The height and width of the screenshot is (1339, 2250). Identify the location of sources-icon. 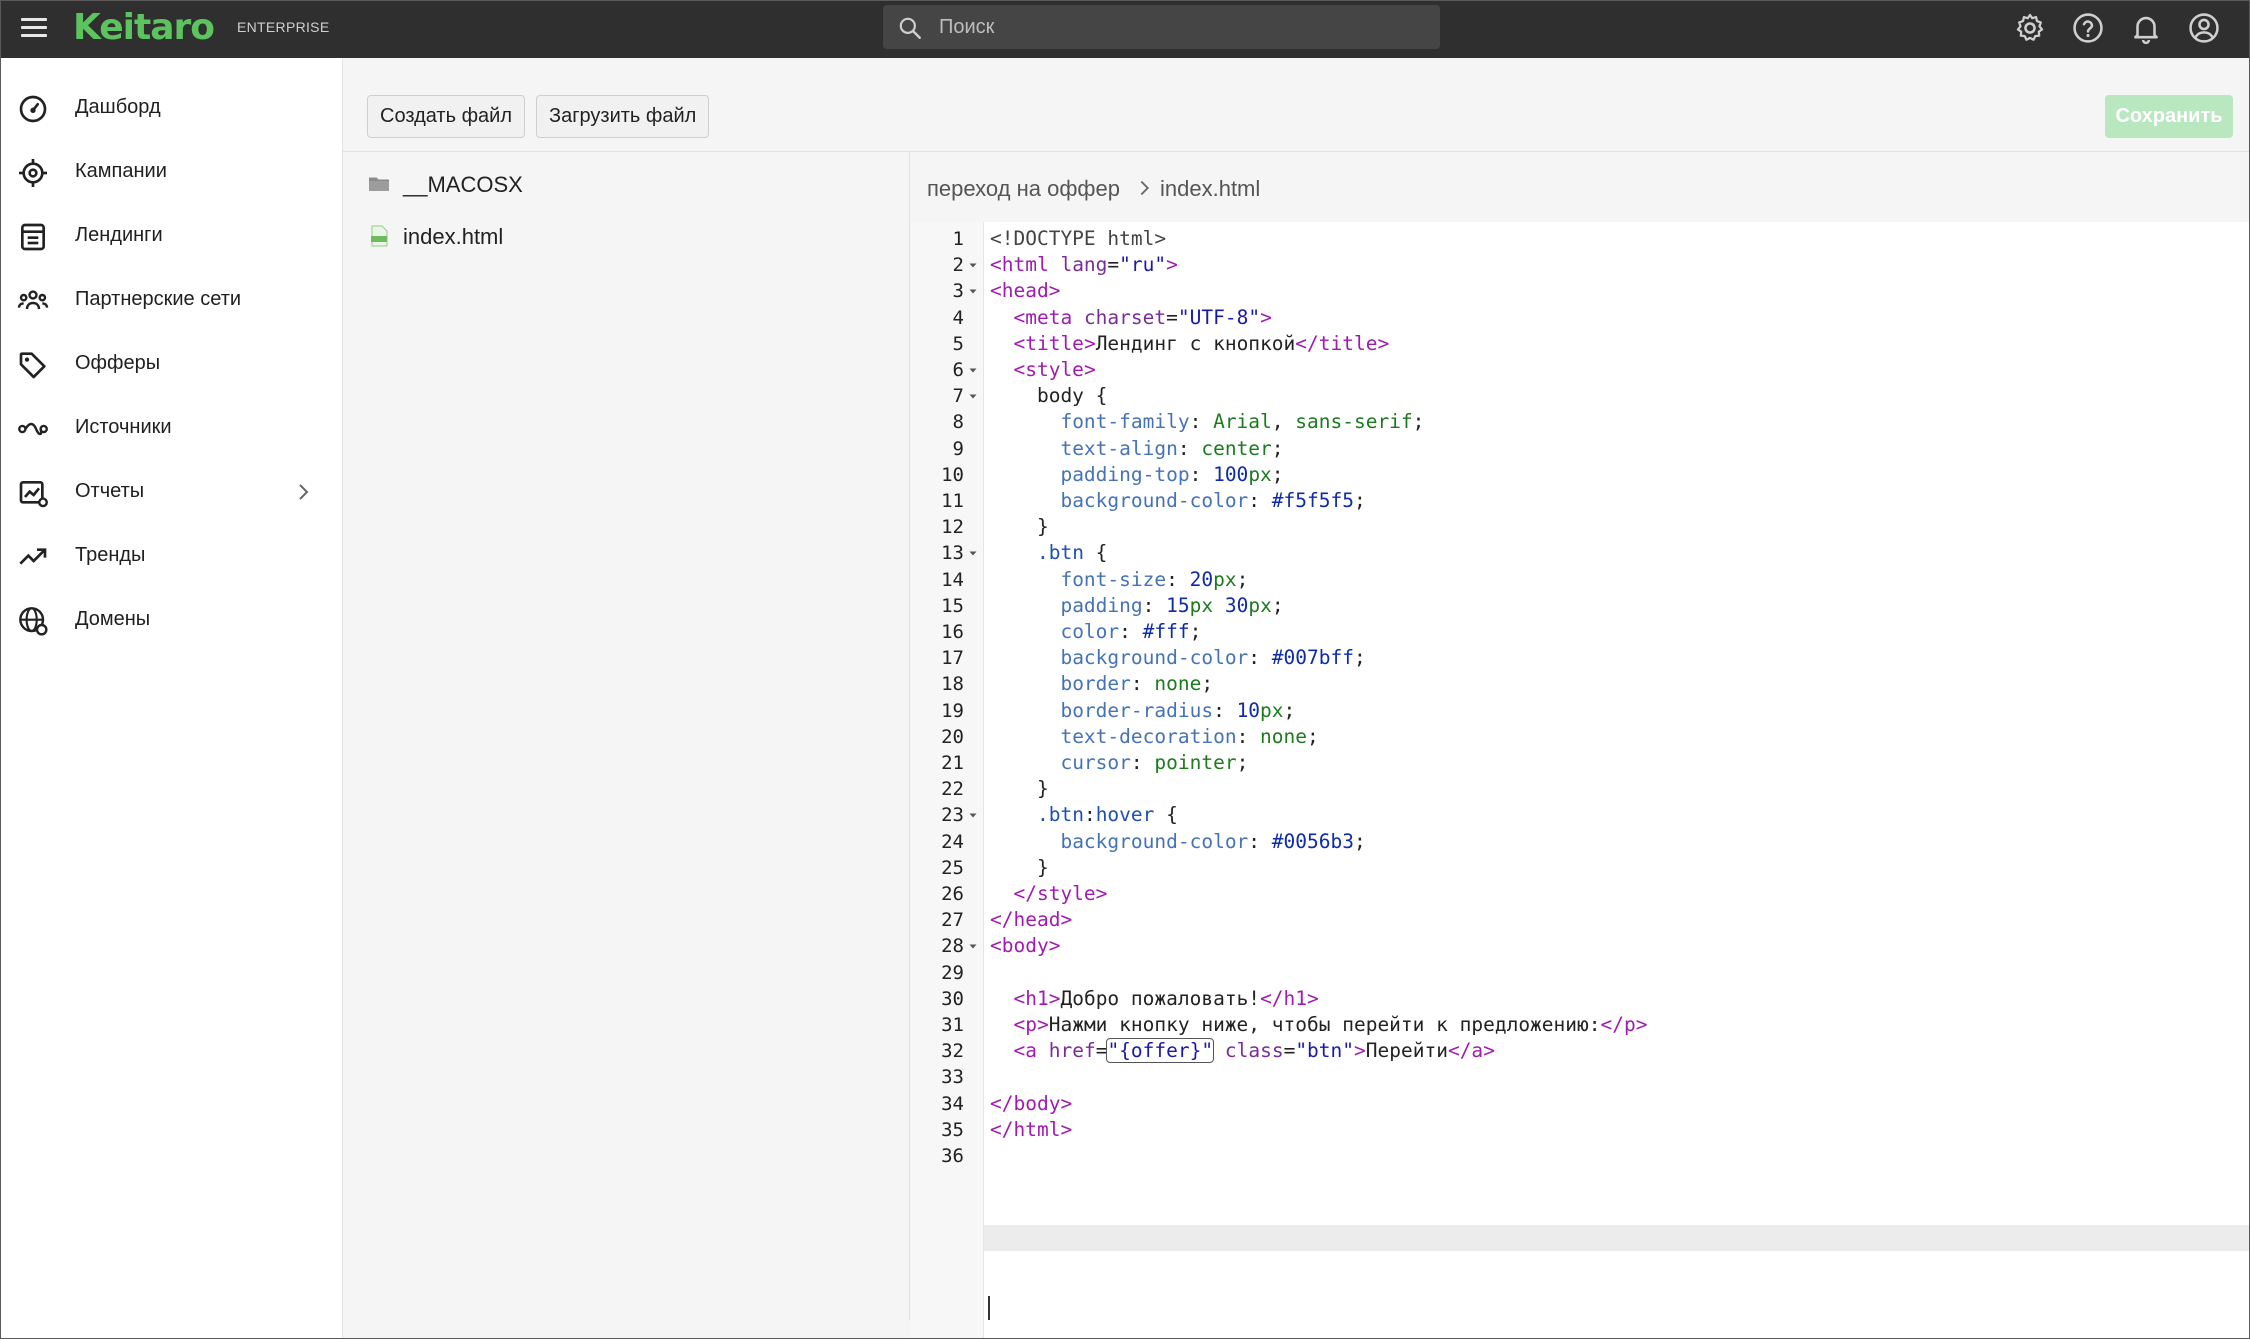
(33, 429).